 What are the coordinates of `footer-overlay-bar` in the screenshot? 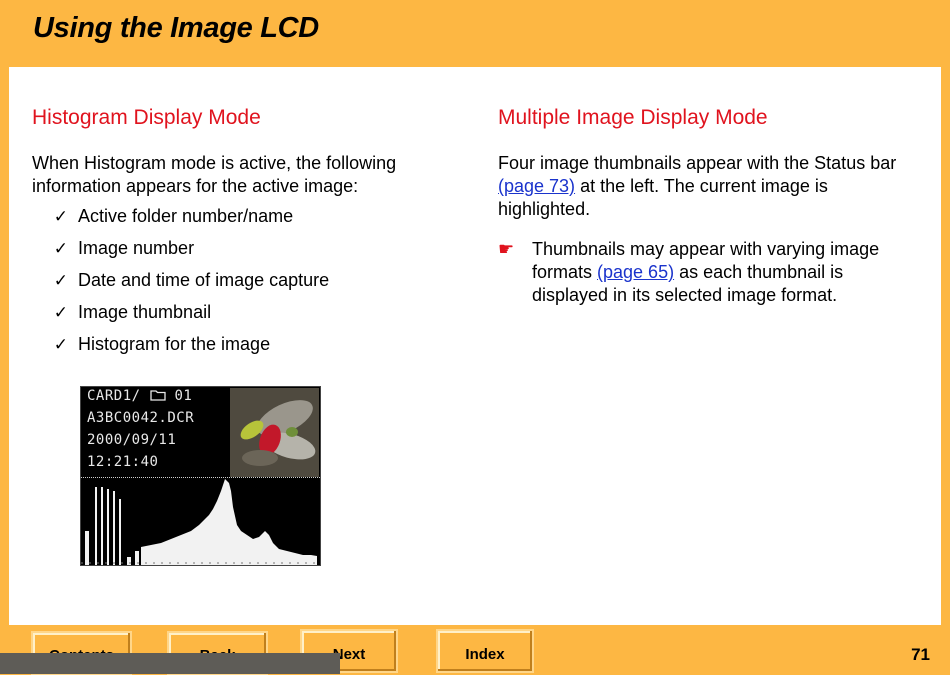 It's located at (170, 663).